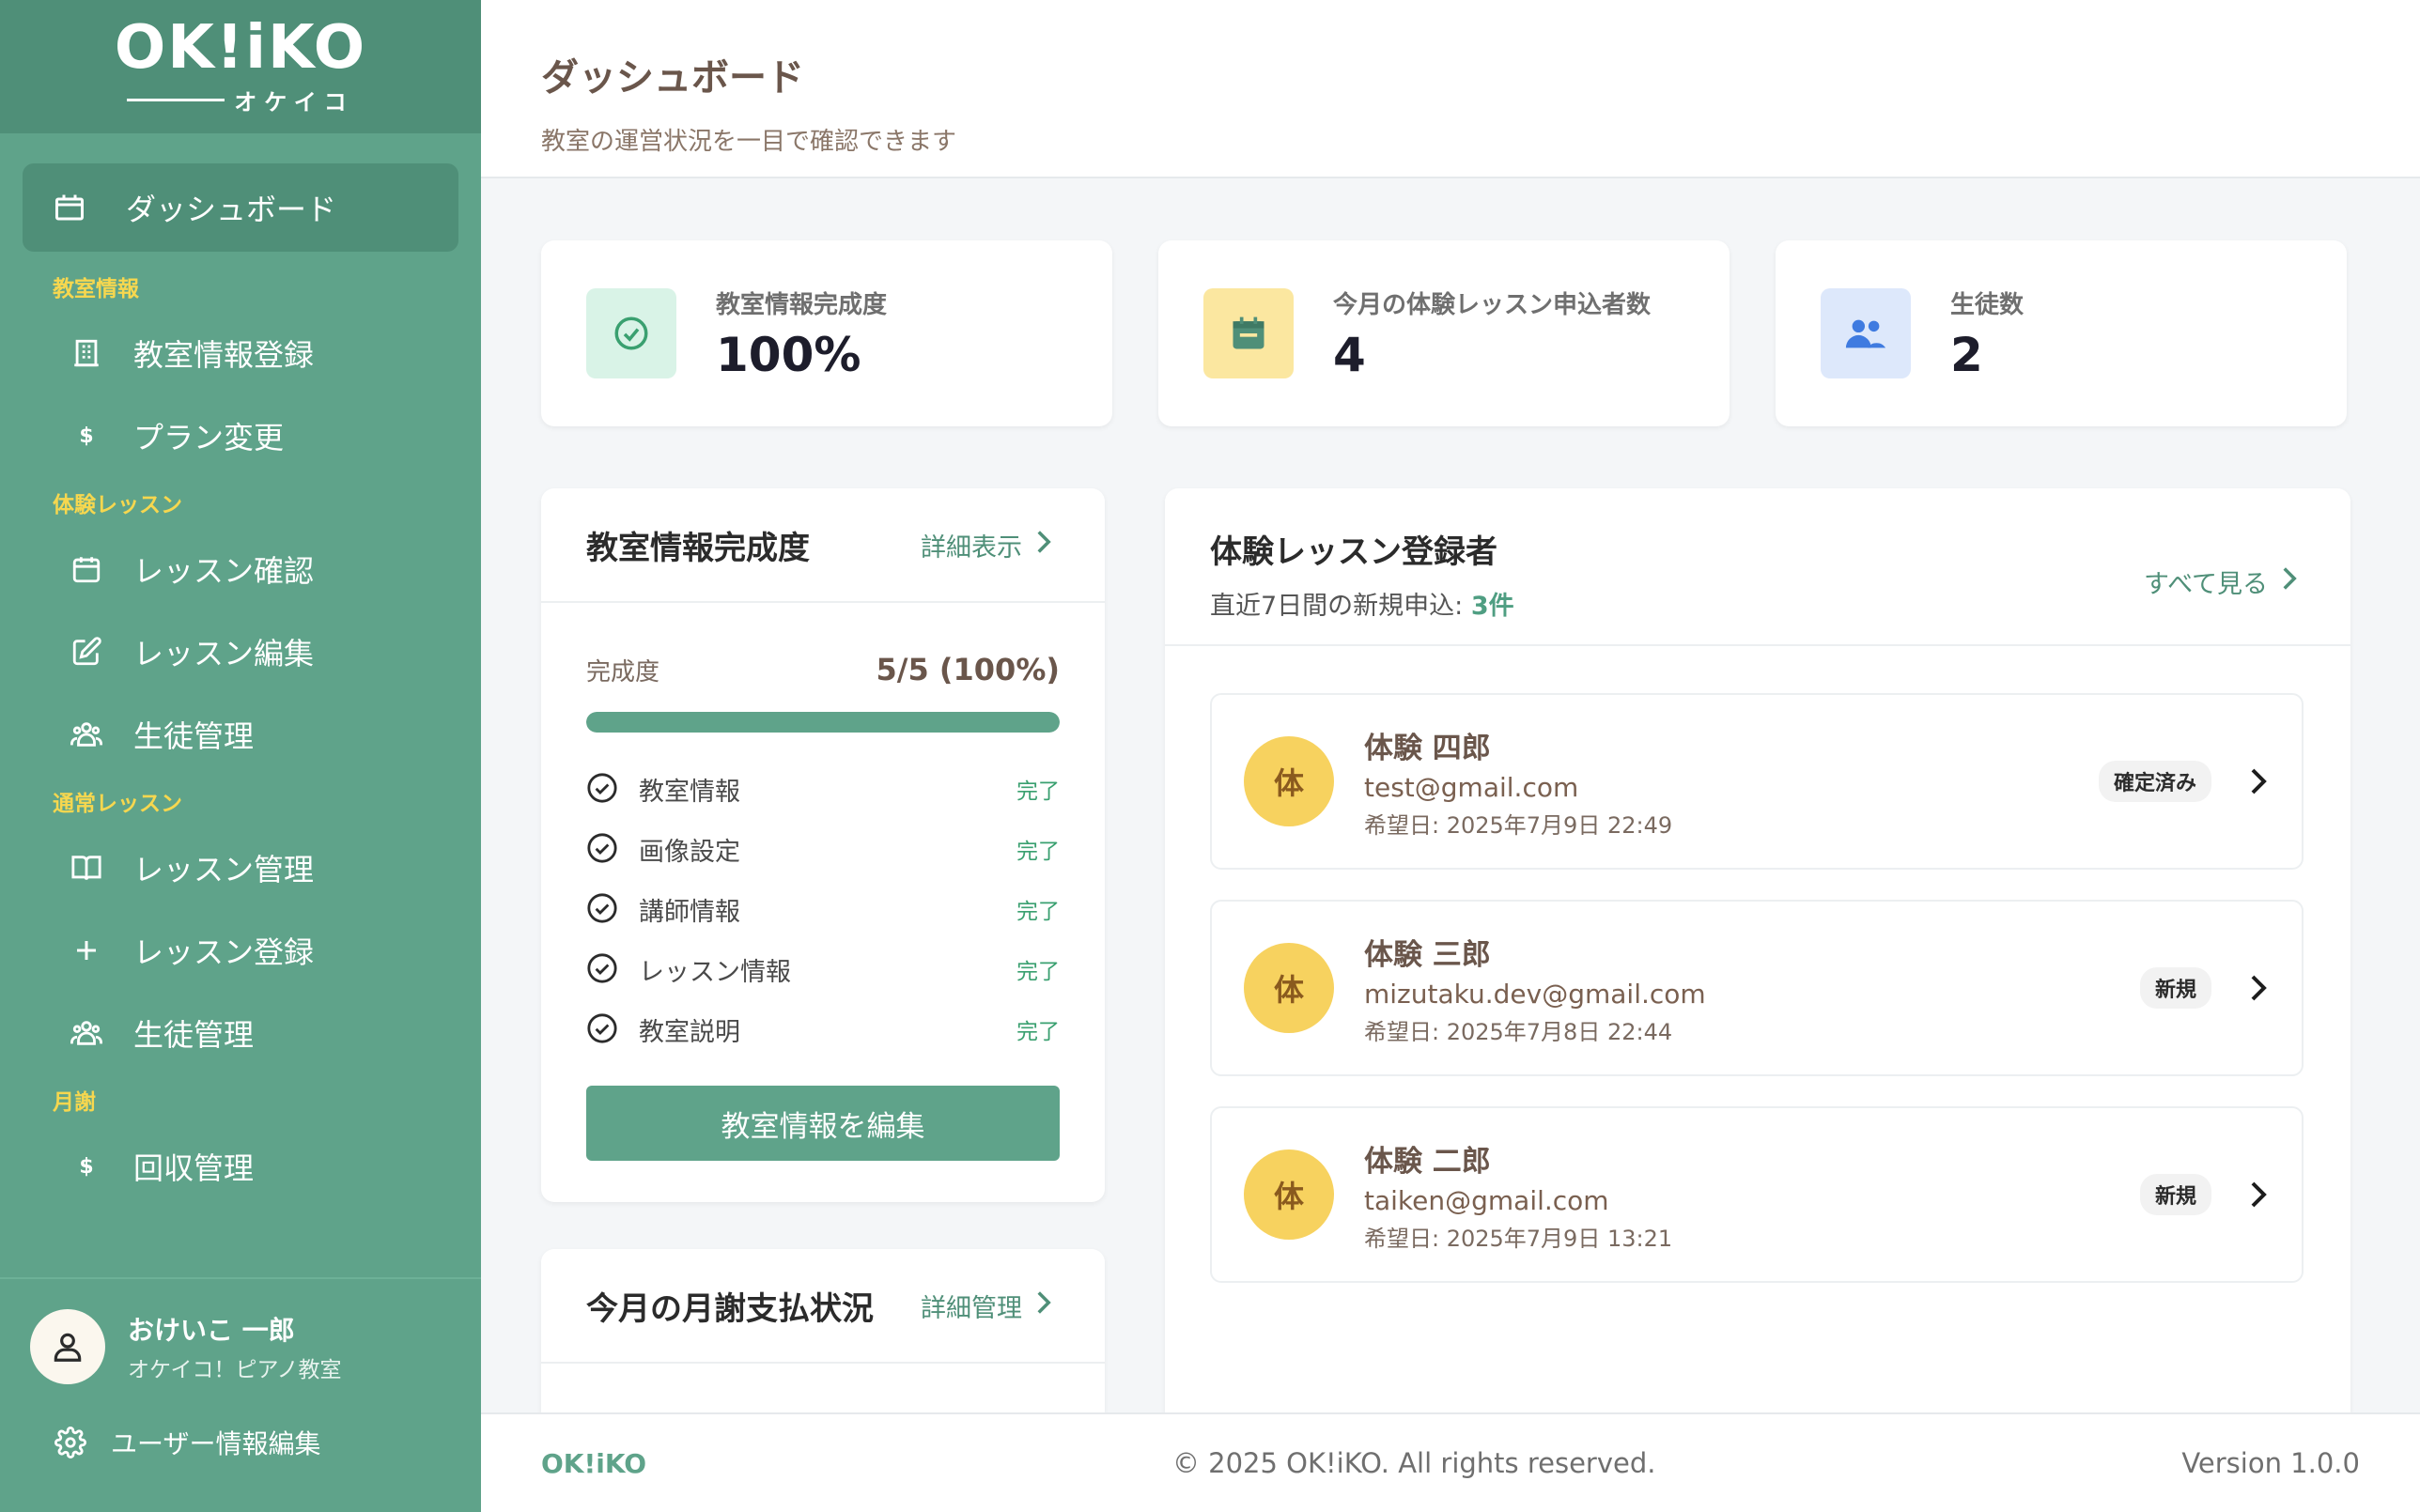 This screenshot has width=2420, height=1512. What do you see at coordinates (240, 1422) in the screenshot?
I see `user-settings-link: ユーザー情報編集` at bounding box center [240, 1422].